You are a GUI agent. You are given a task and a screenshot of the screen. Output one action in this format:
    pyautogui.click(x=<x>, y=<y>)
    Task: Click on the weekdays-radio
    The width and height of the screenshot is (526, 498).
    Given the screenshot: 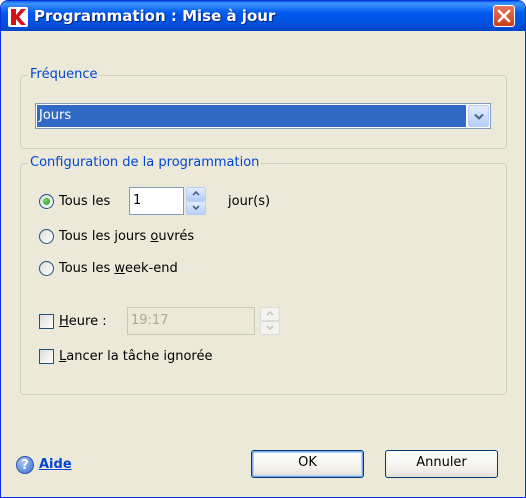 What is the action you would take?
    pyautogui.click(x=46, y=236)
    